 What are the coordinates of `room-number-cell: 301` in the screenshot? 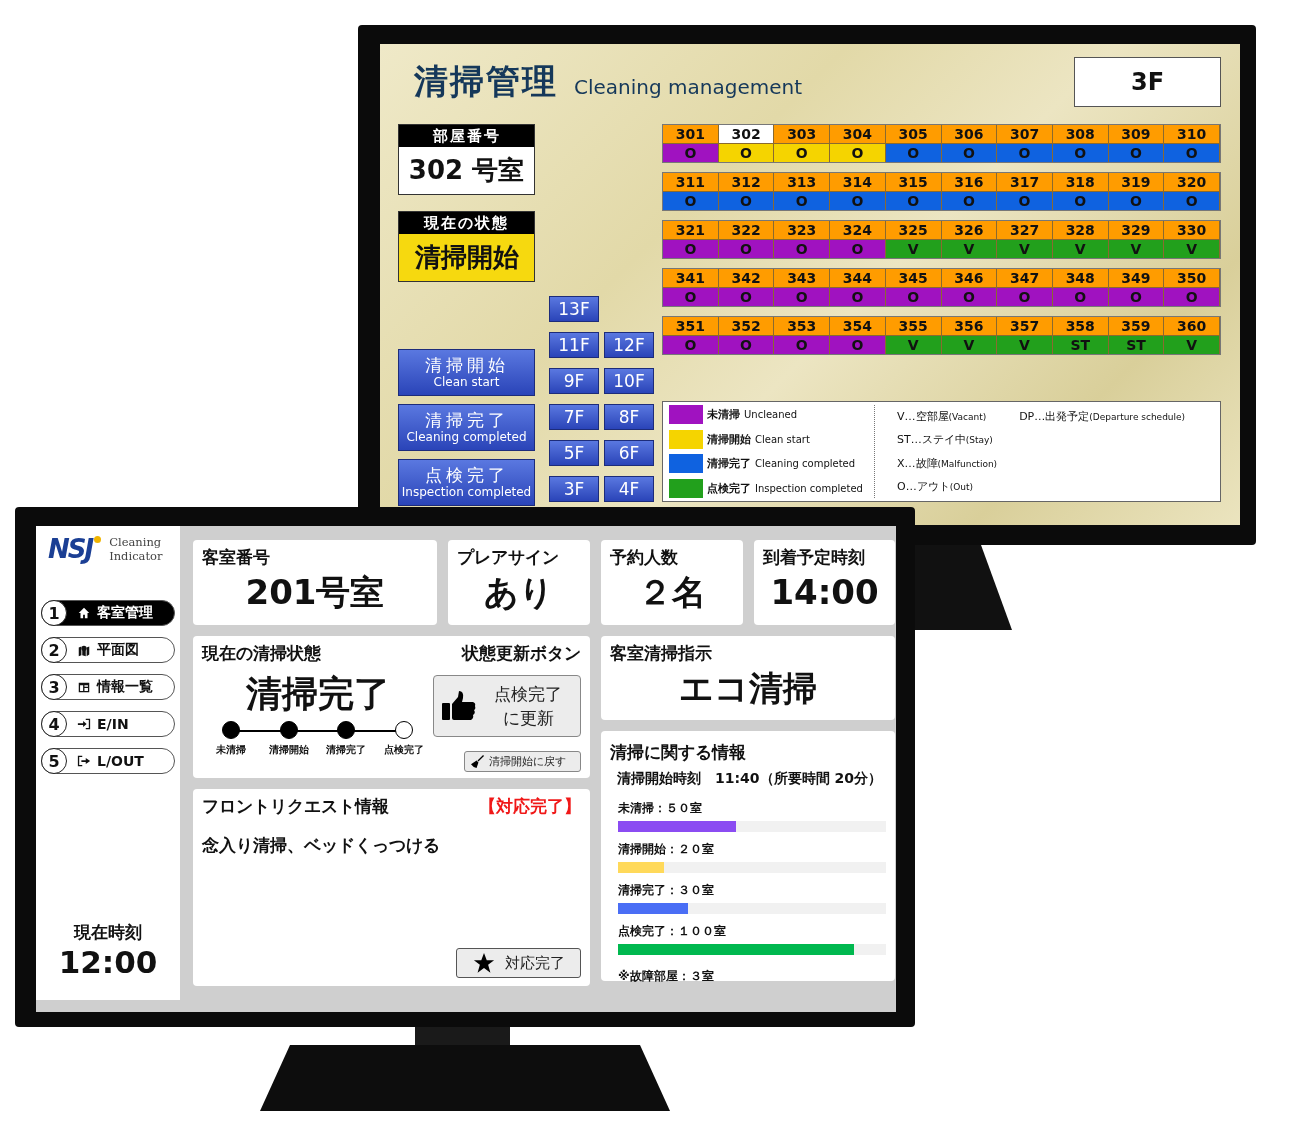 It's located at (691, 134).